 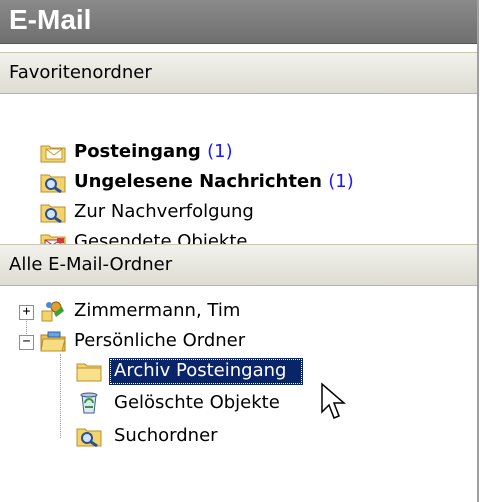 What do you see at coordinates (80, 72) in the screenshot?
I see `favorites-section-label: Favoritenordner` at bounding box center [80, 72].